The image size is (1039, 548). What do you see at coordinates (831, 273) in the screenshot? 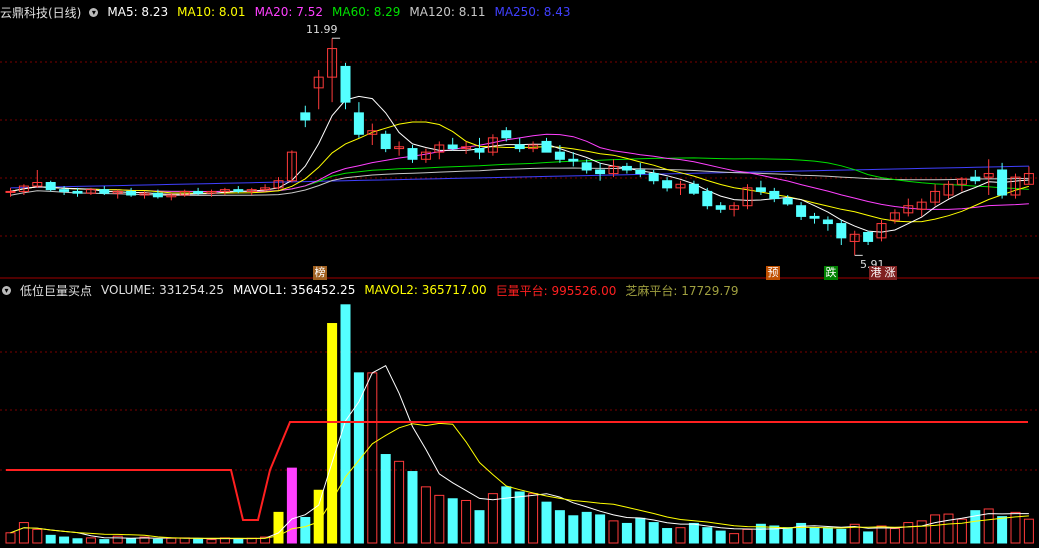
I see `tag-die: 跌` at bounding box center [831, 273].